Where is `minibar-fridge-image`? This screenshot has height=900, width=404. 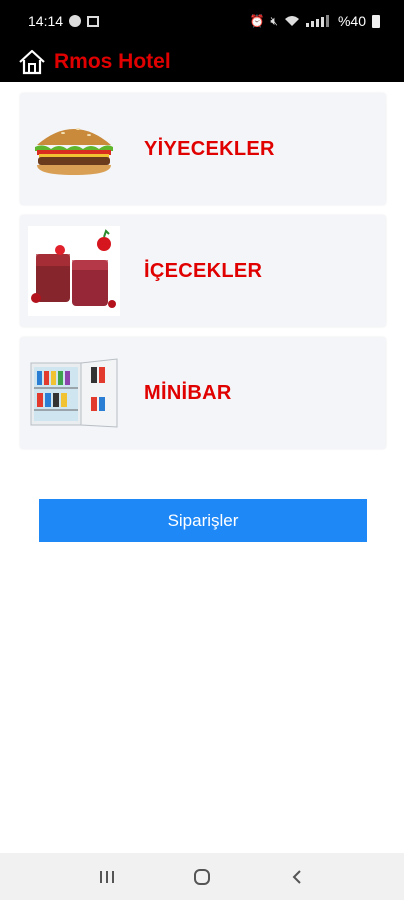
minibar-fridge-image is located at coordinates (74, 393).